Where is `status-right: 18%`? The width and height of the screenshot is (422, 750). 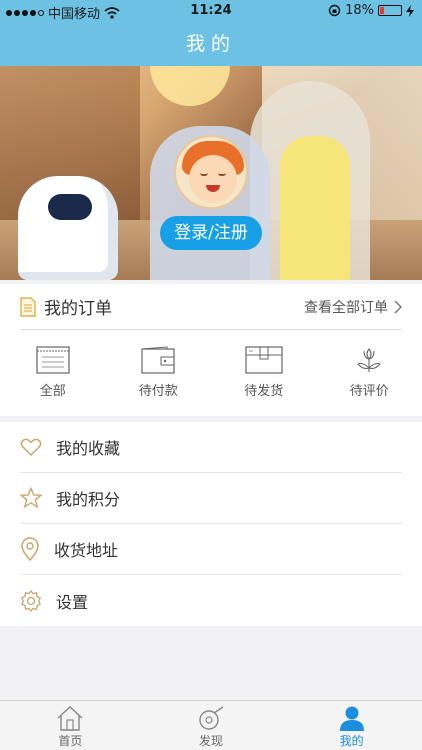
status-right: 18% is located at coordinates (371, 10).